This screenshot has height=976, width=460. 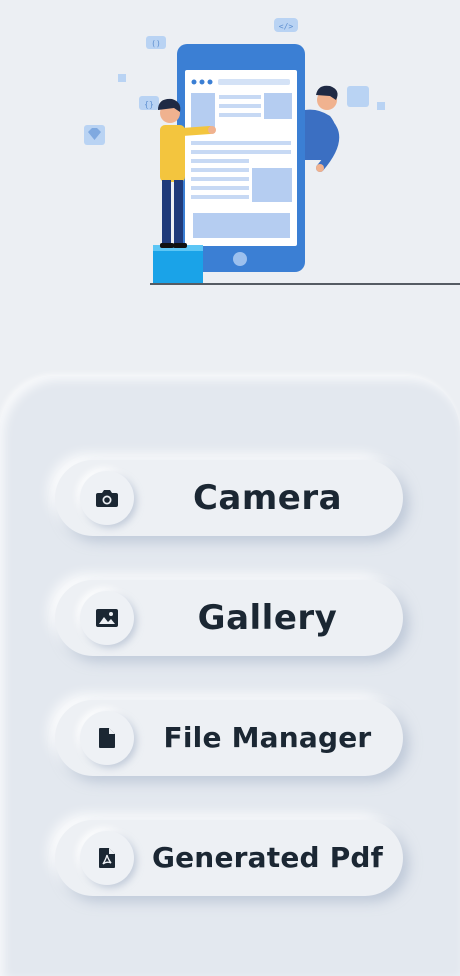 I want to click on camera-button: Camera, so click(x=229, y=498).